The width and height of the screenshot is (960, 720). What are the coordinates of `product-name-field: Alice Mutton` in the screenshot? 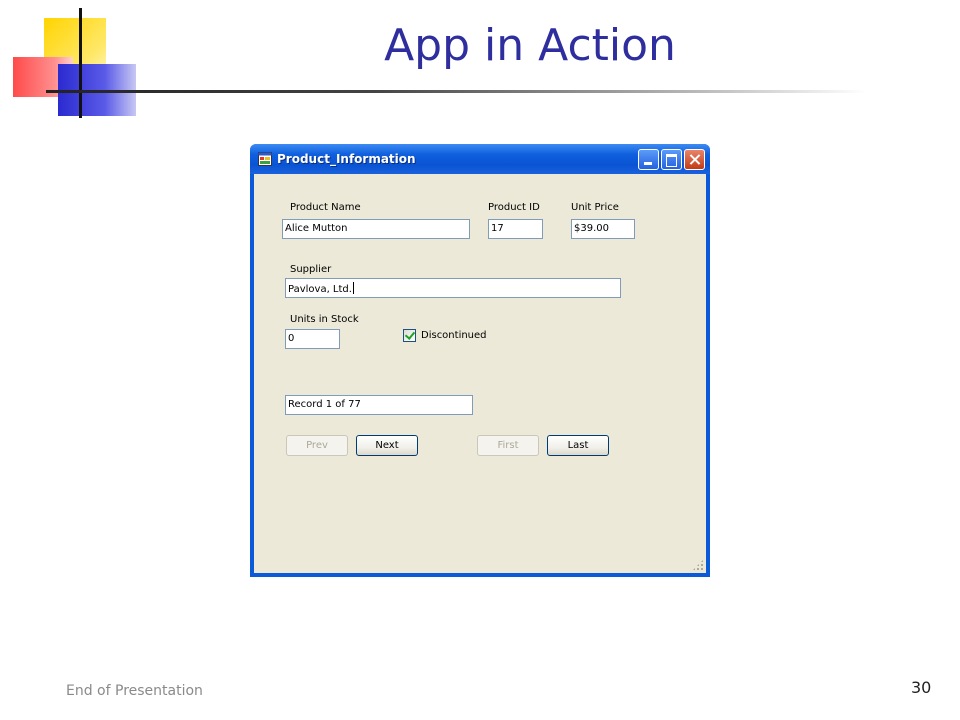 It's located at (376, 229).